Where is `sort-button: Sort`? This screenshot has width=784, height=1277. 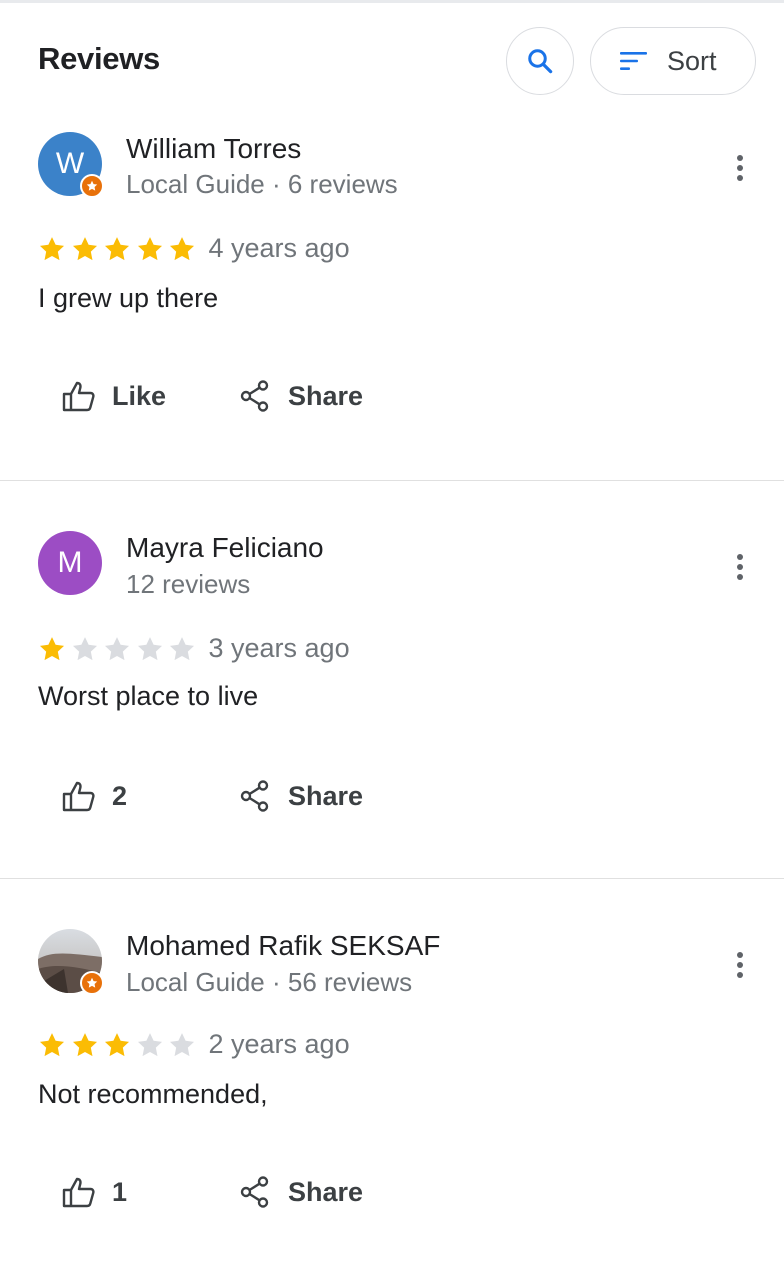 sort-button: Sort is located at coordinates (673, 61).